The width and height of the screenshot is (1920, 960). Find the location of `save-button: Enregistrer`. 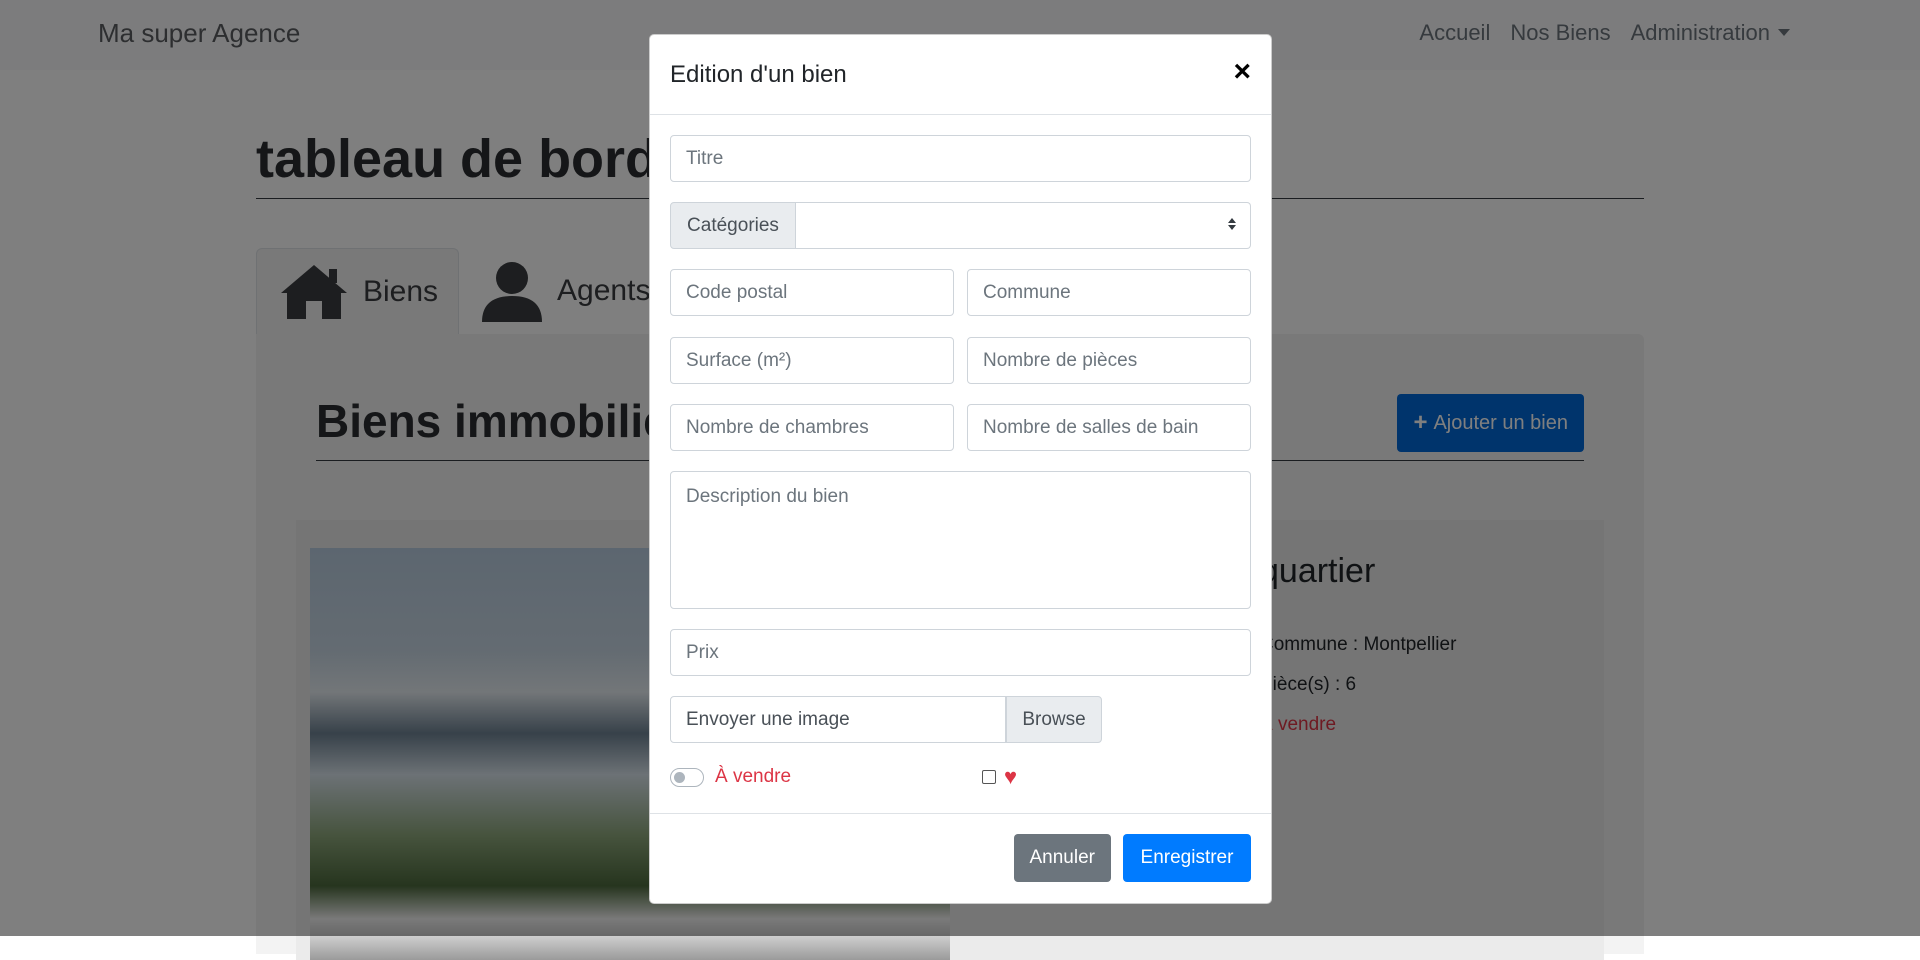

save-button: Enregistrer is located at coordinates (1187, 858).